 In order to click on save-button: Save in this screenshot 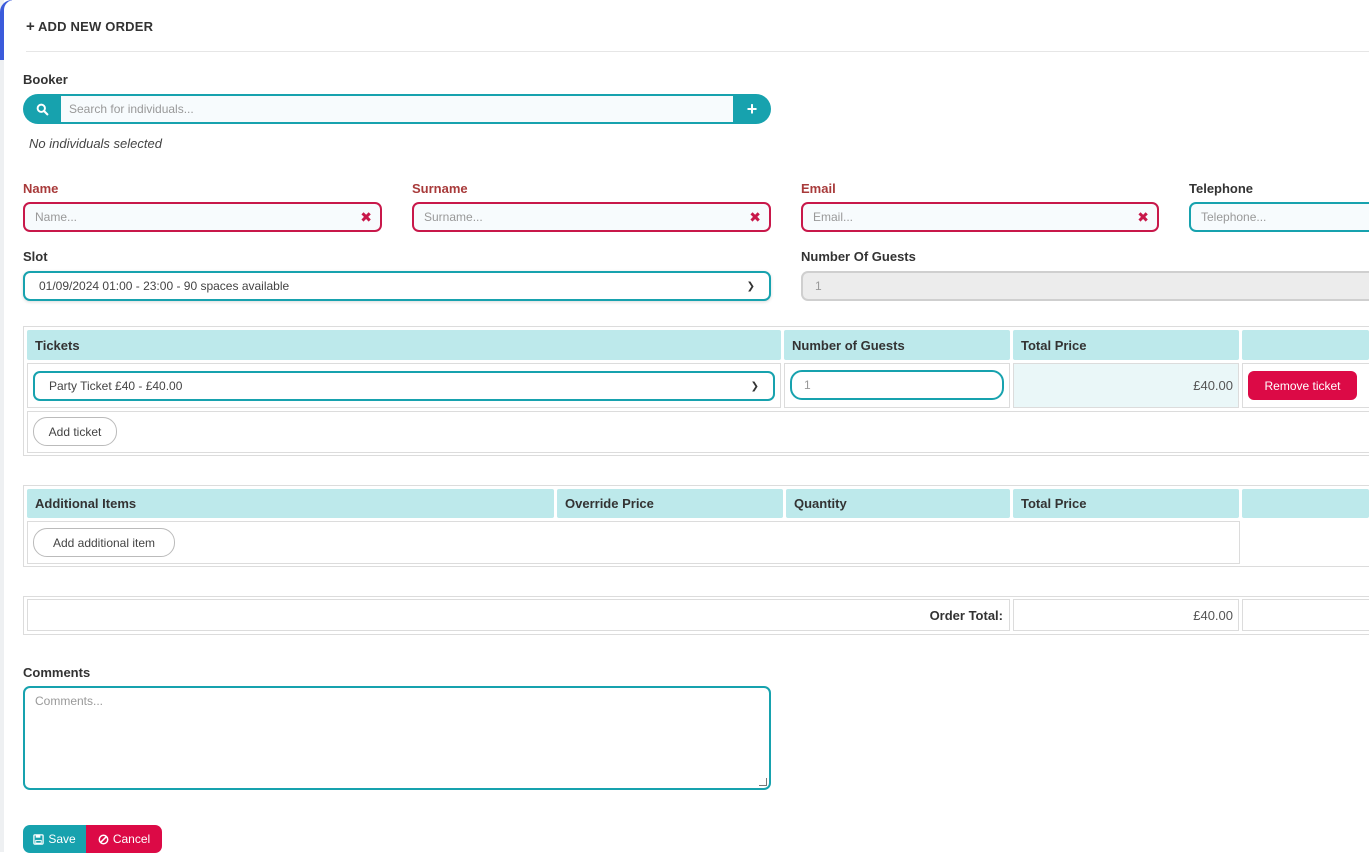, I will do `click(54, 839)`.